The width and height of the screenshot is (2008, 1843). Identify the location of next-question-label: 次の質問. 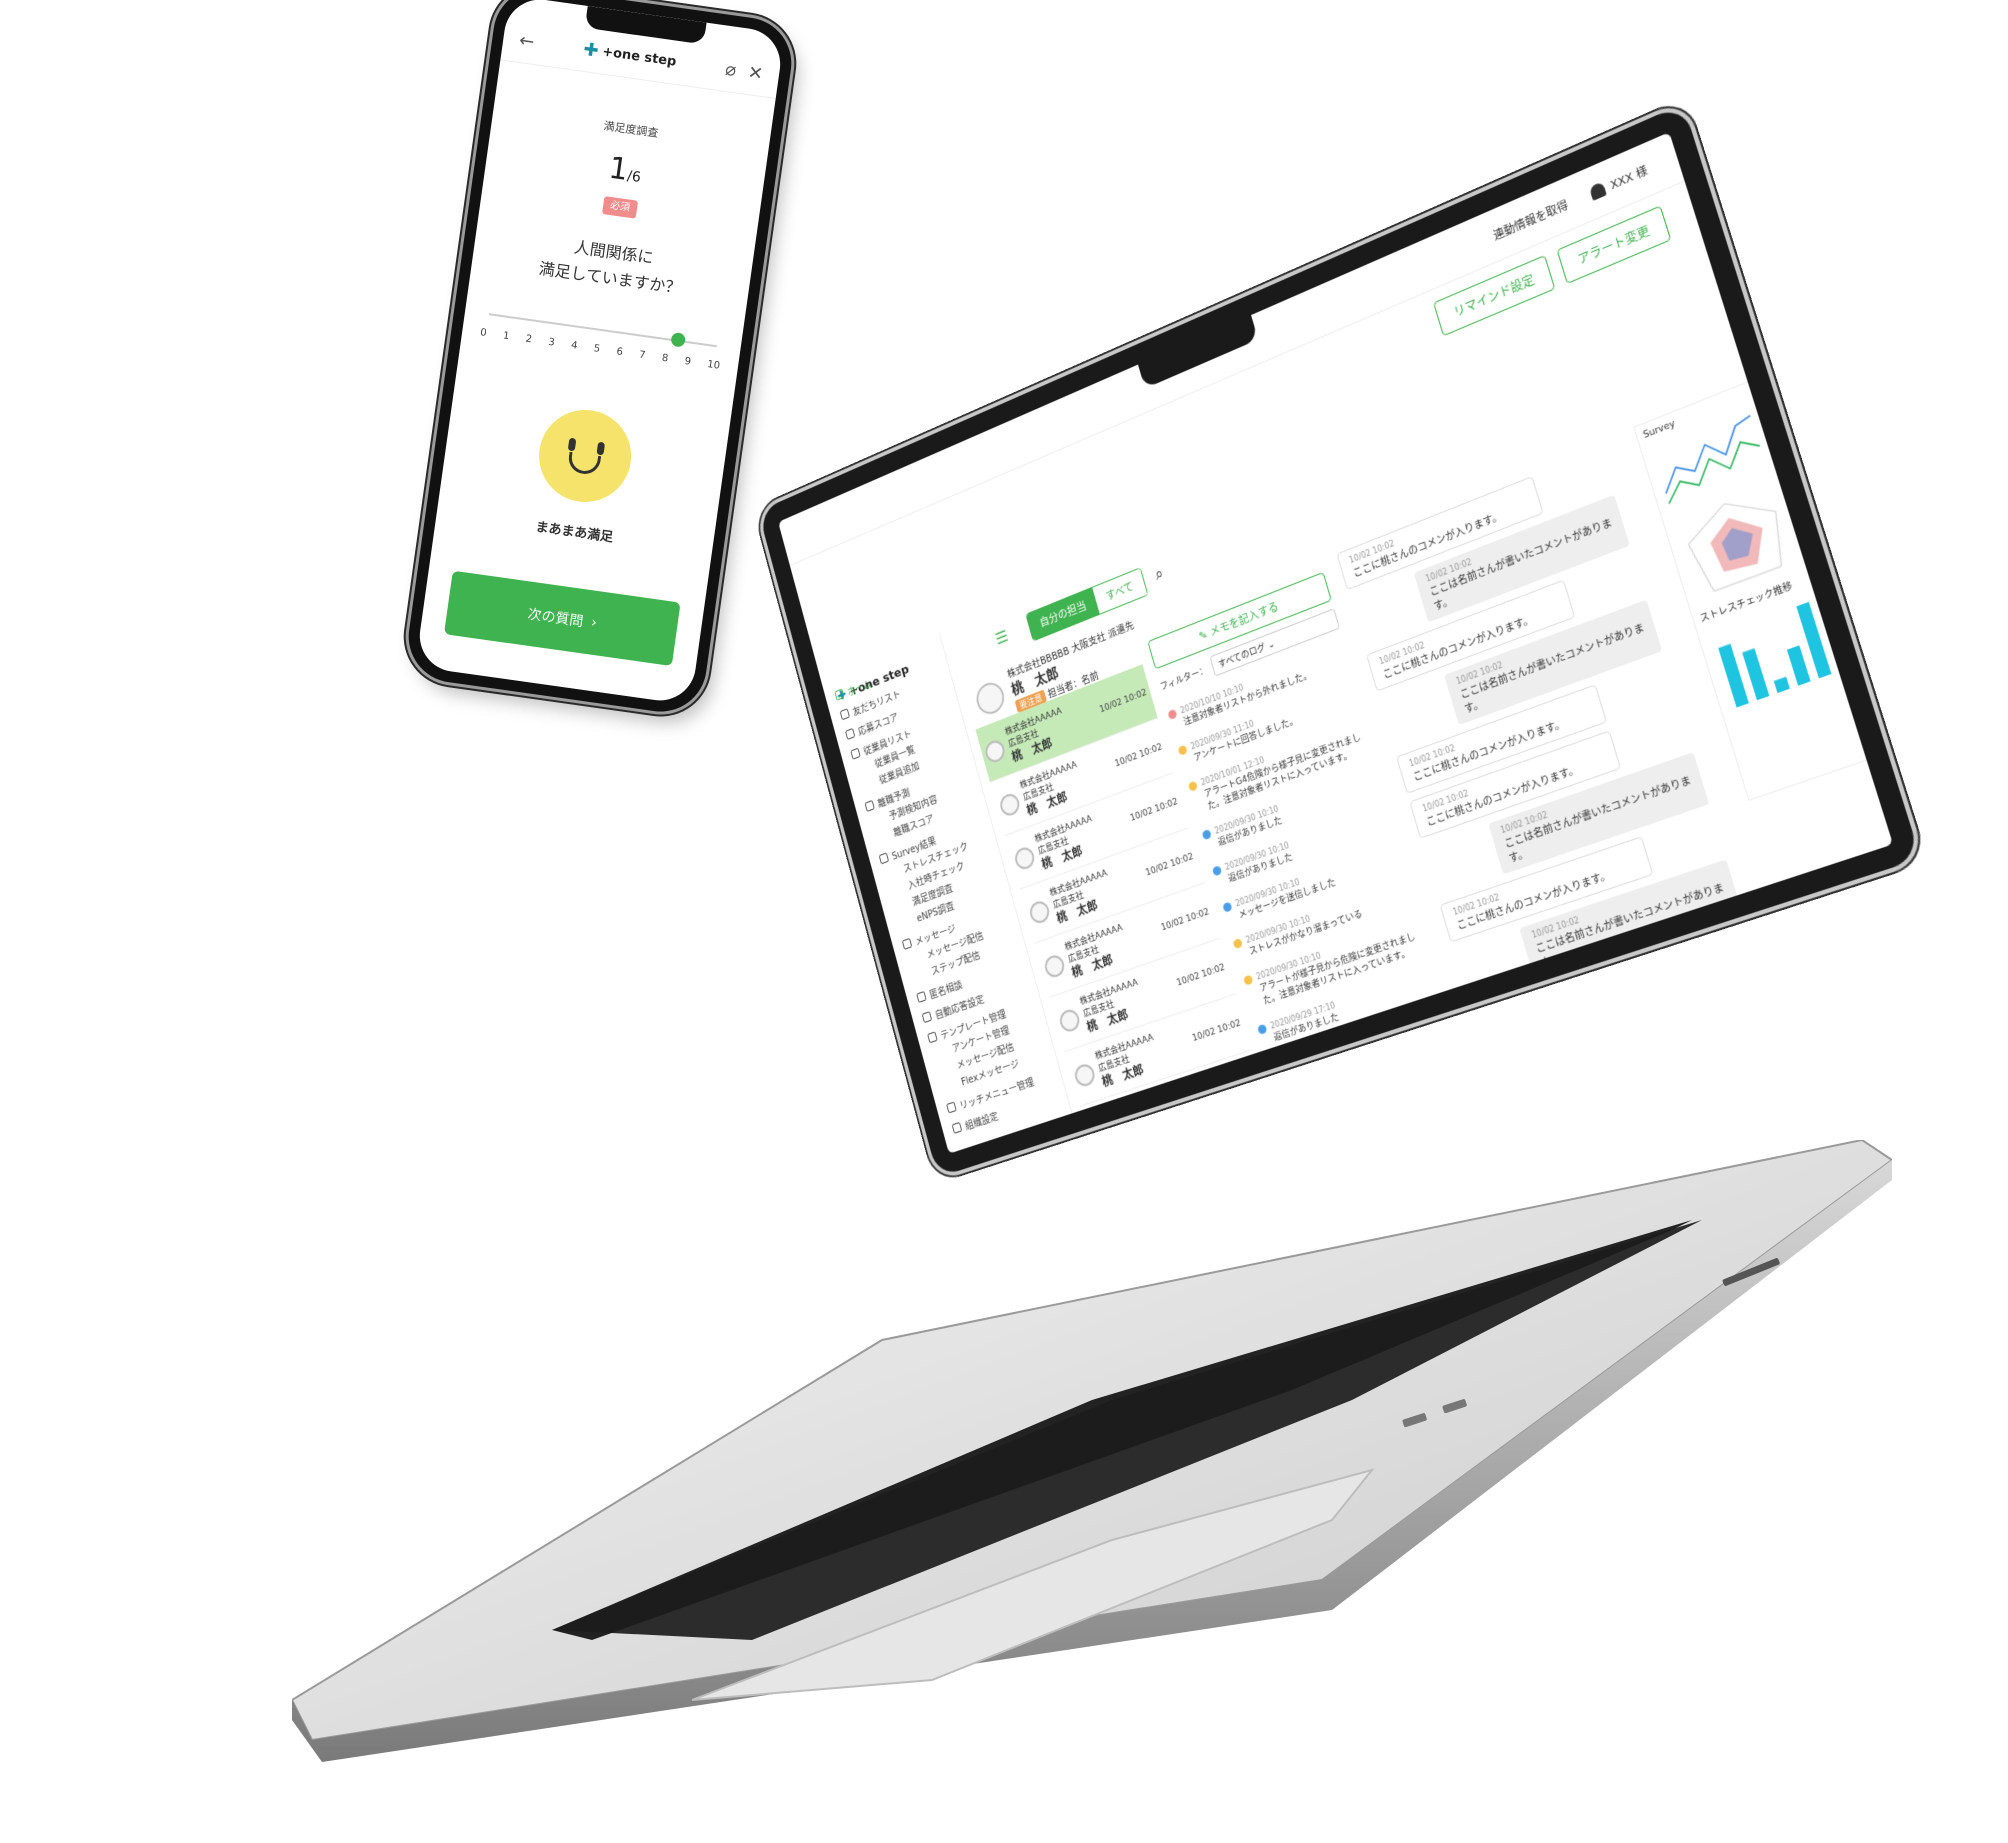
(555, 618).